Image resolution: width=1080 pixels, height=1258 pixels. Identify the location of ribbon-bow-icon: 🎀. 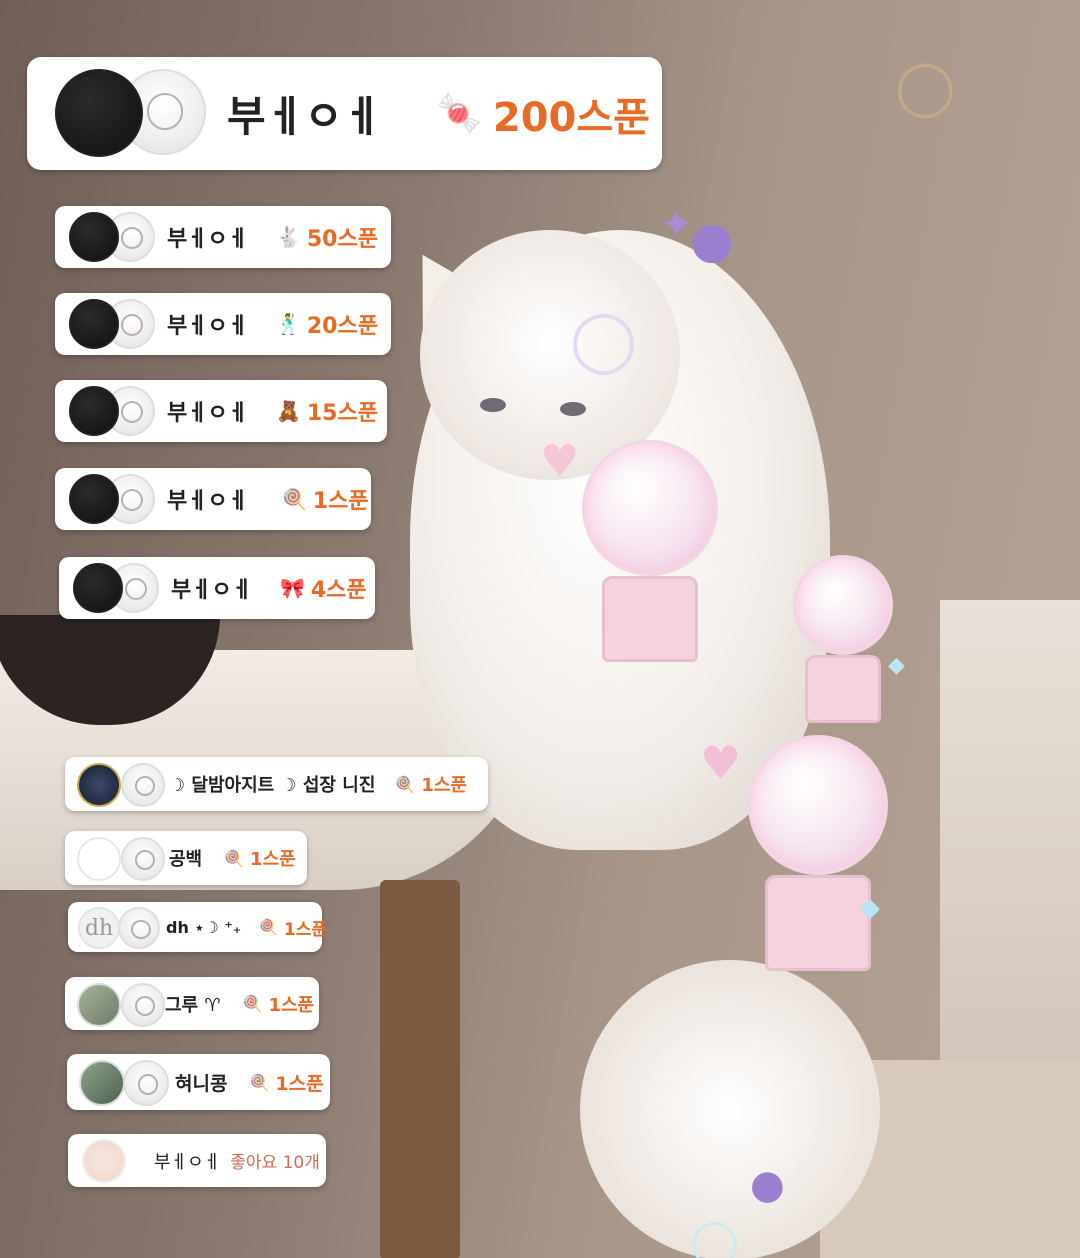
(292, 588).